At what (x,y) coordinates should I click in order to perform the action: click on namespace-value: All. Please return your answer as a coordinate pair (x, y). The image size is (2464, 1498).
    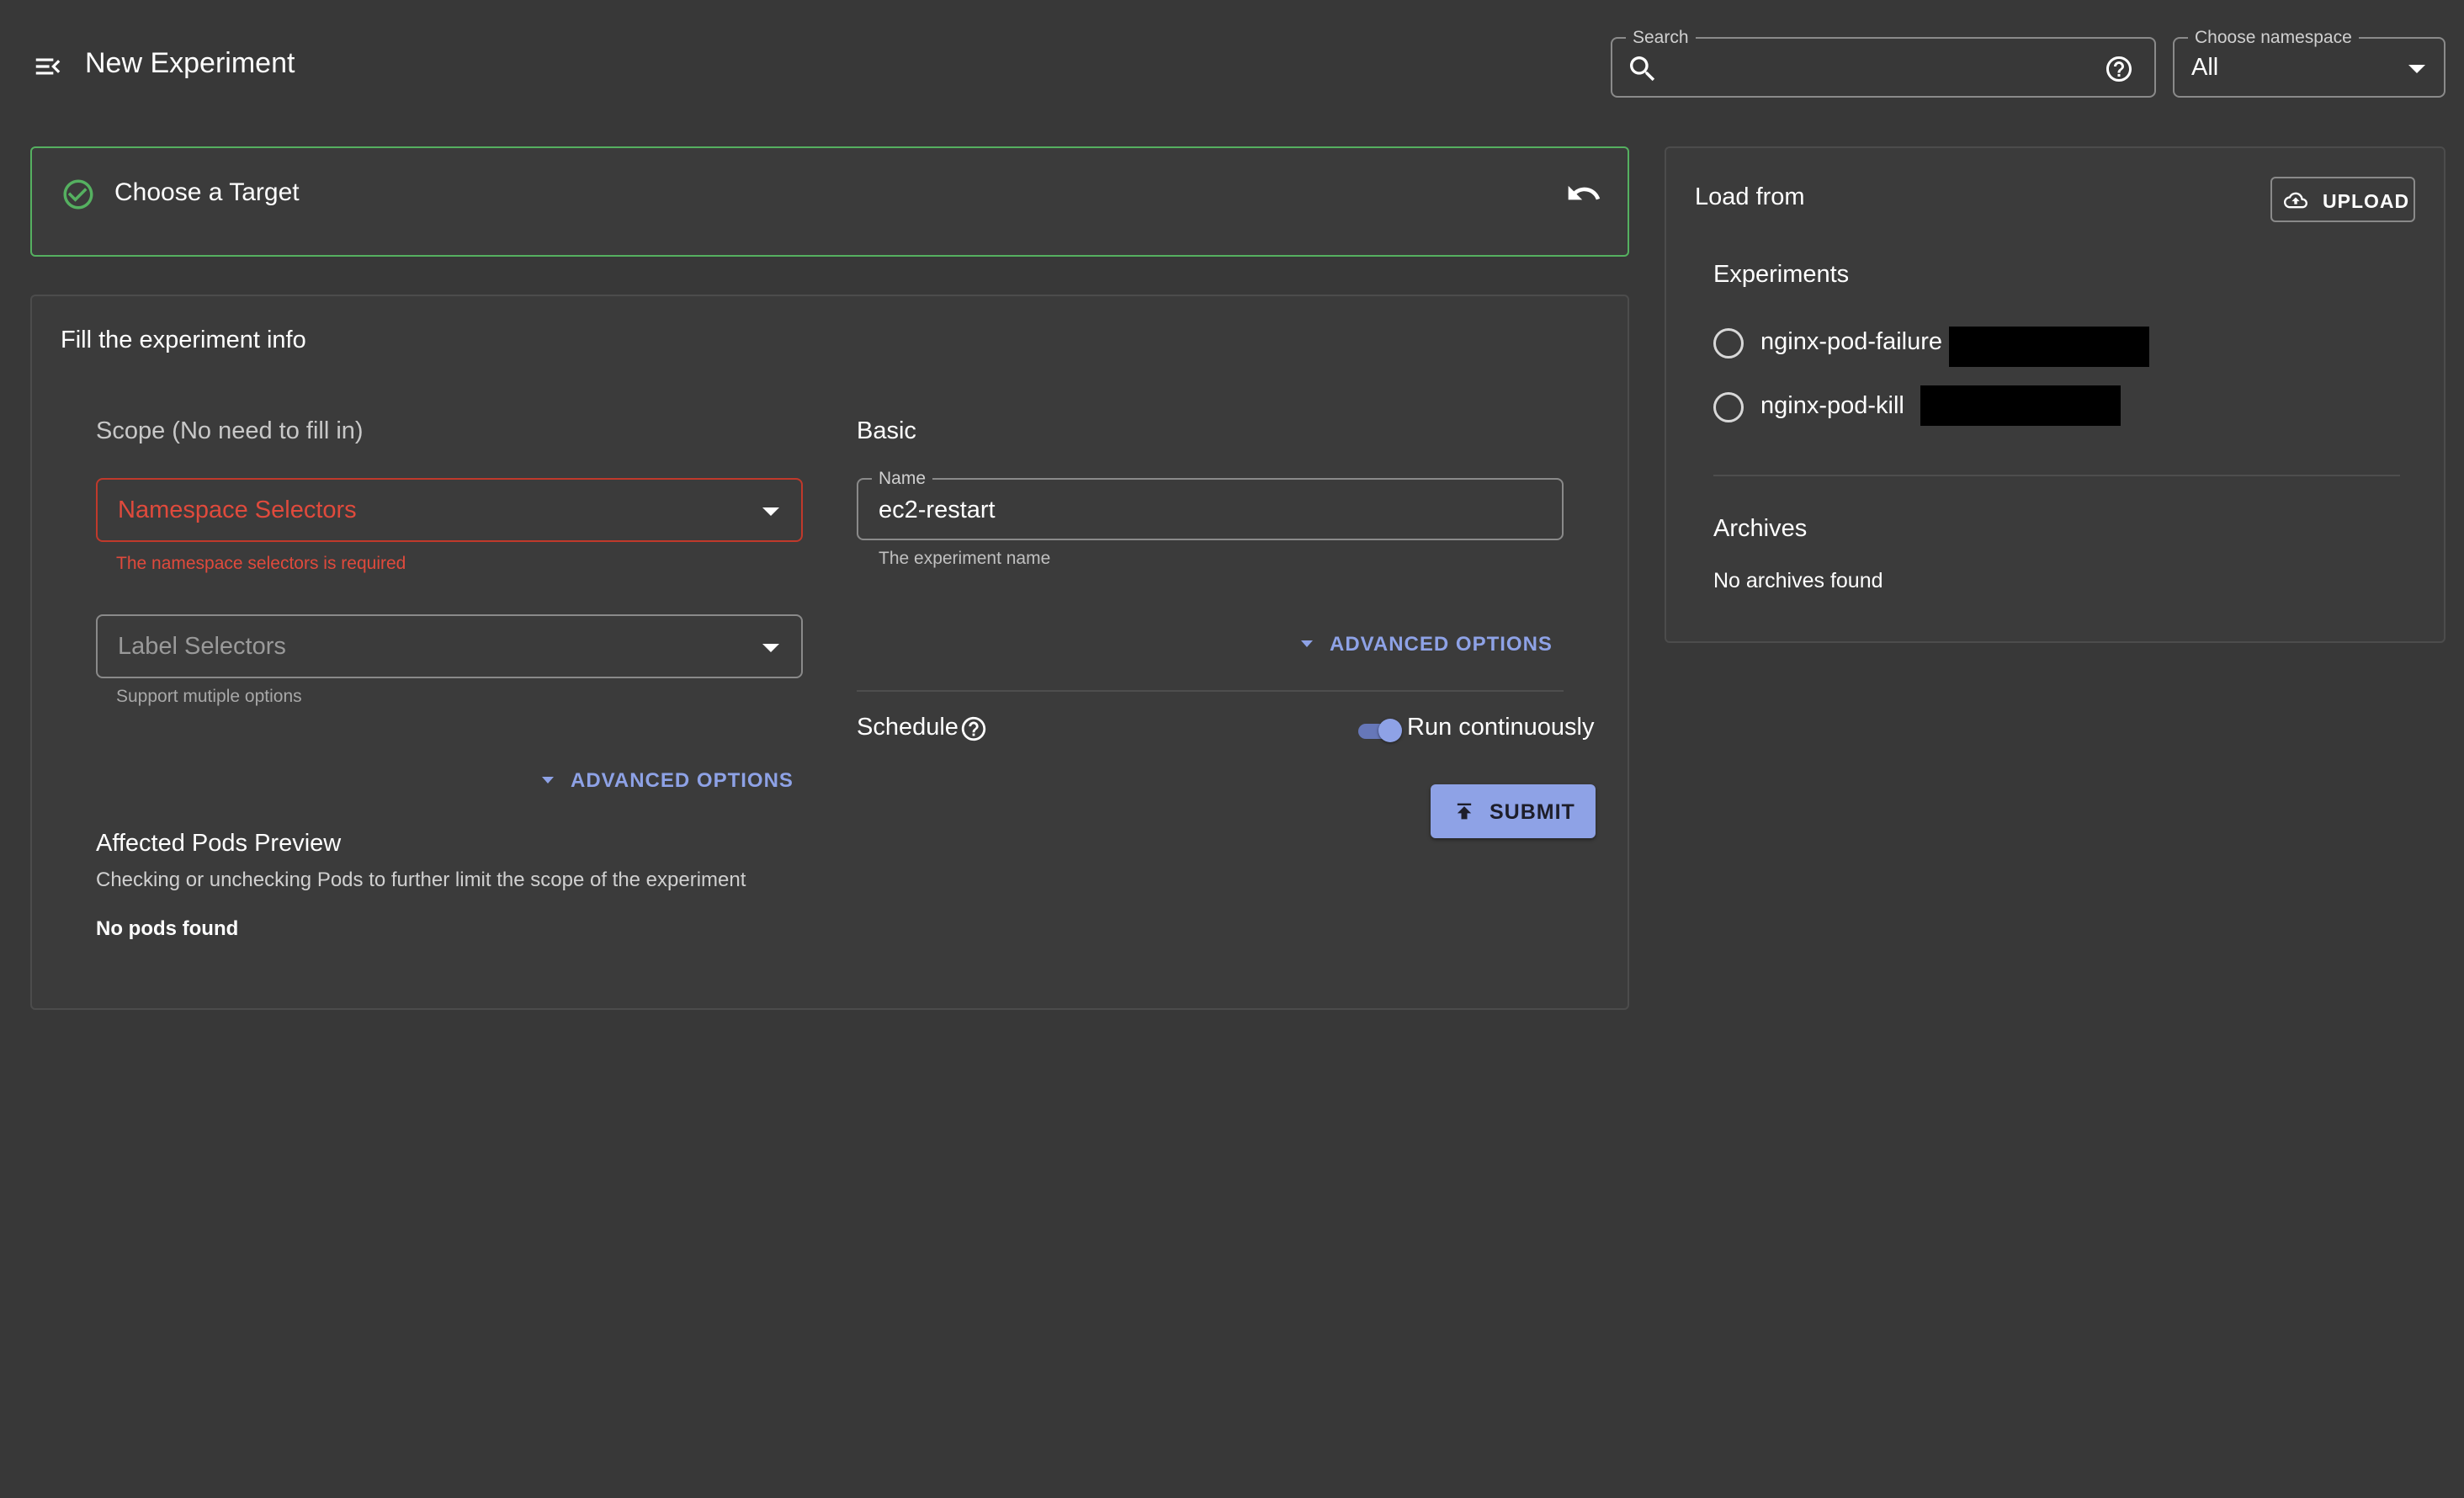
    Looking at the image, I should click on (2205, 67).